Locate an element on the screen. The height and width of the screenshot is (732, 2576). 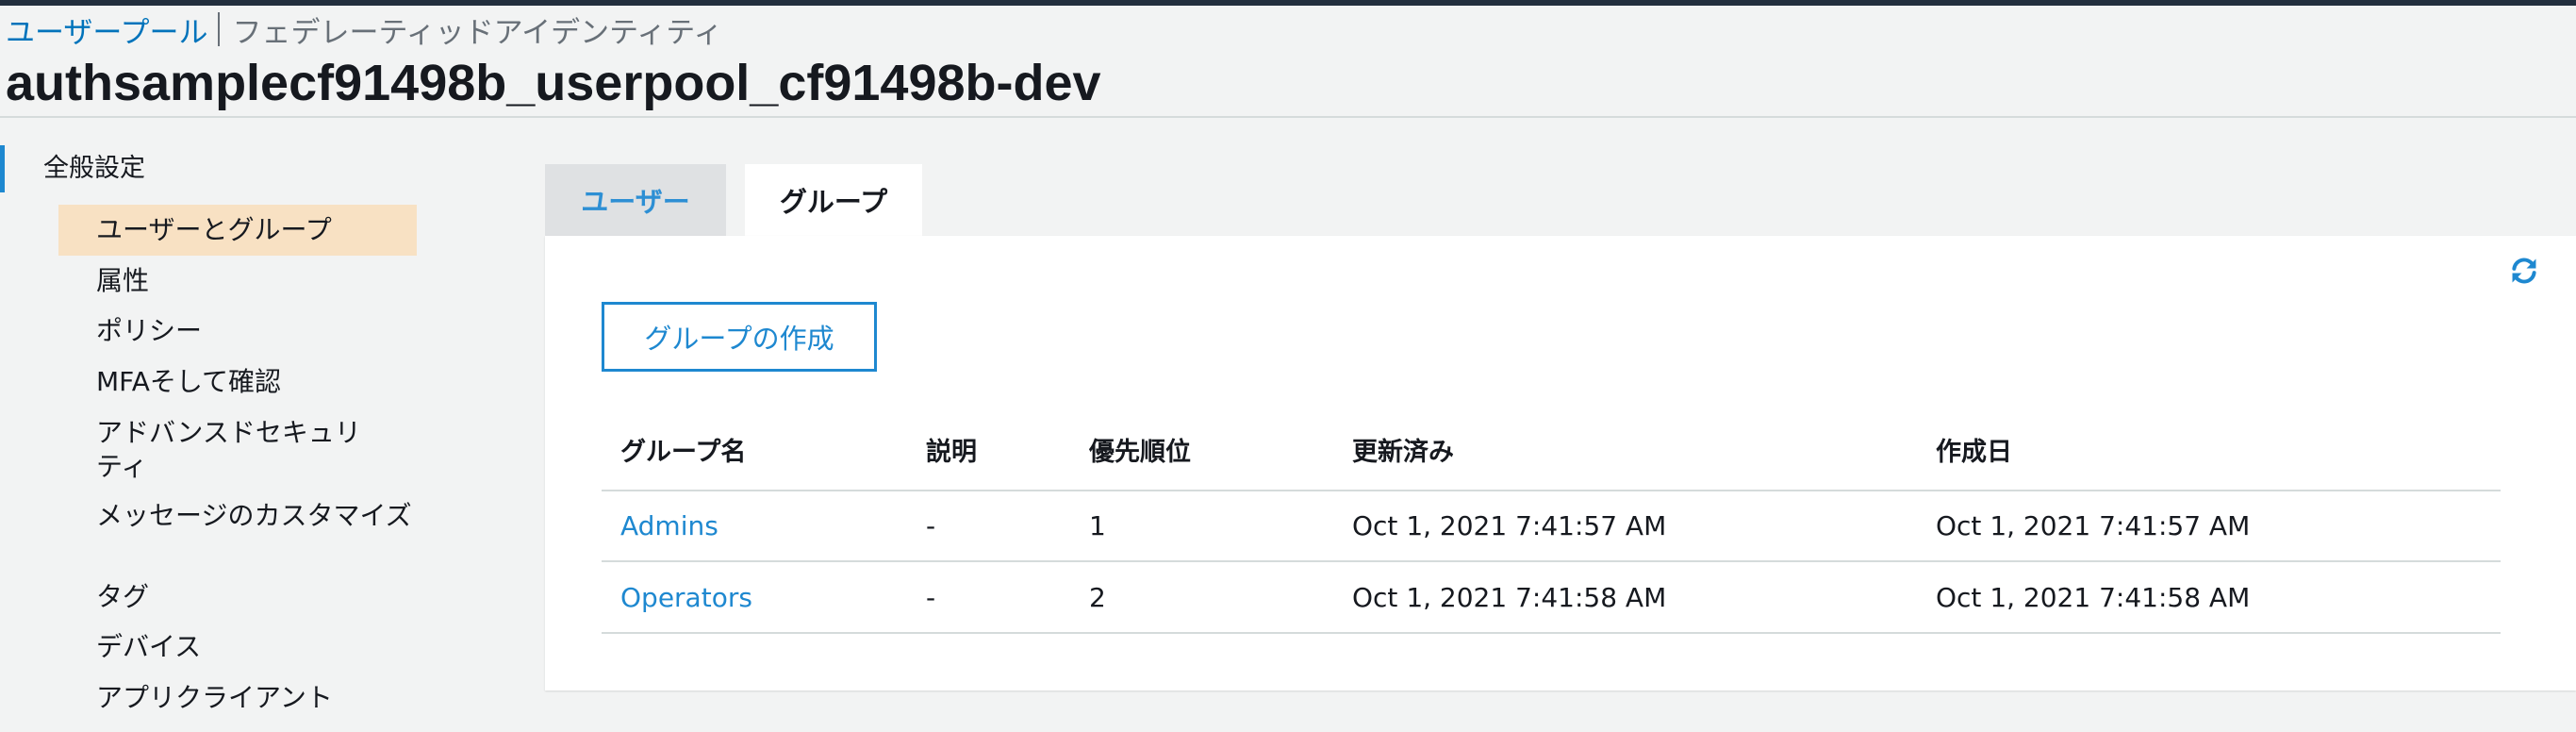
tab-groups: グループ is located at coordinates (833, 200).